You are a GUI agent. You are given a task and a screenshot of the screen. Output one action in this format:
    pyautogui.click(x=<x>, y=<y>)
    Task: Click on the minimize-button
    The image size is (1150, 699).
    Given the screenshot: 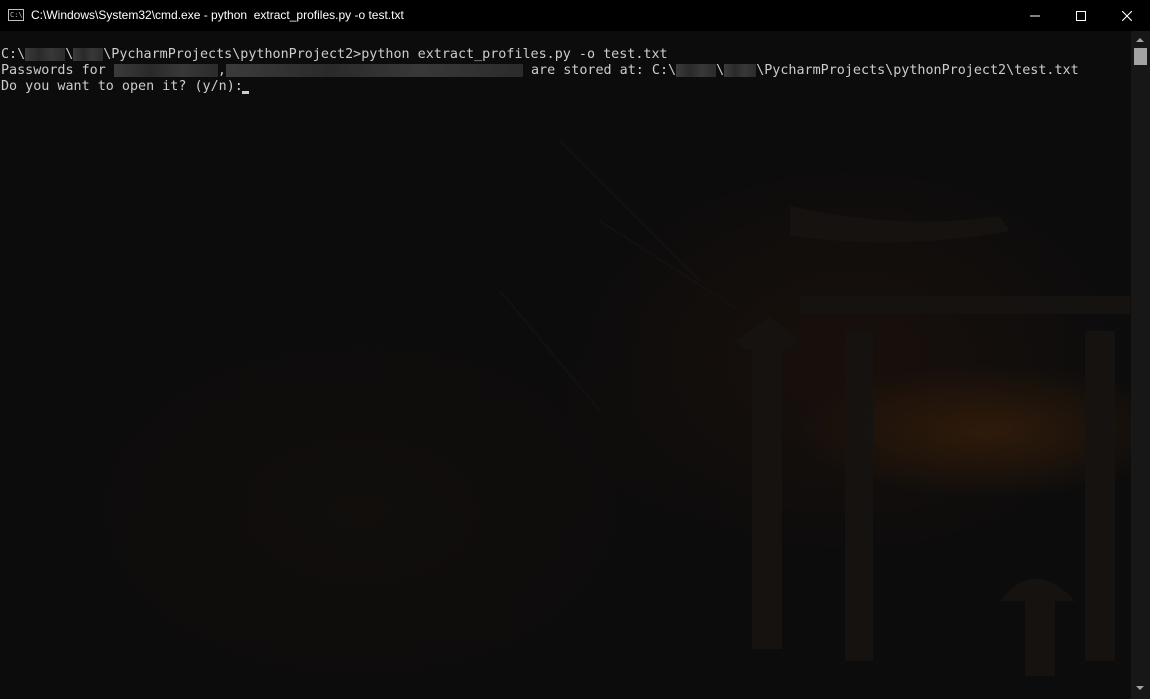 What is the action you would take?
    pyautogui.click(x=1035, y=15)
    